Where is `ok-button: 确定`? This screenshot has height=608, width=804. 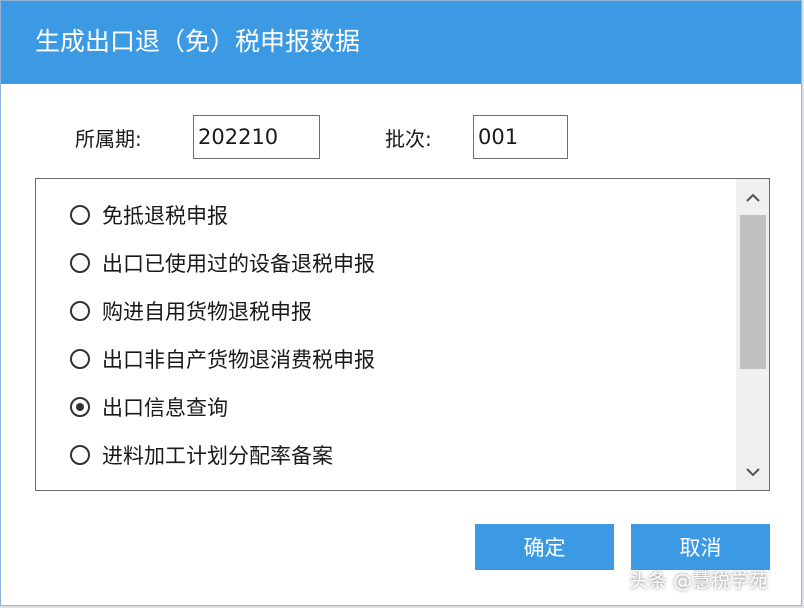
ok-button: 确定 is located at coordinates (544, 547).